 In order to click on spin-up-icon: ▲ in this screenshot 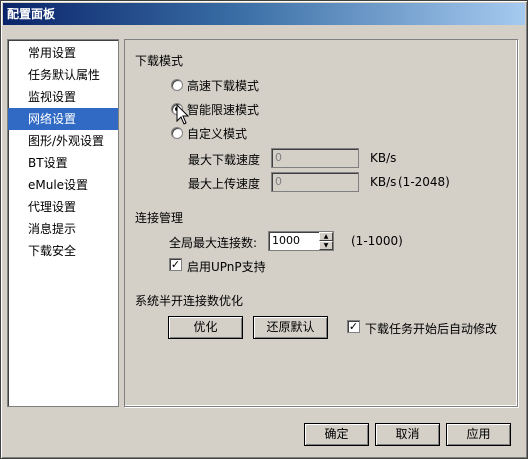, I will do `click(326, 236)`.